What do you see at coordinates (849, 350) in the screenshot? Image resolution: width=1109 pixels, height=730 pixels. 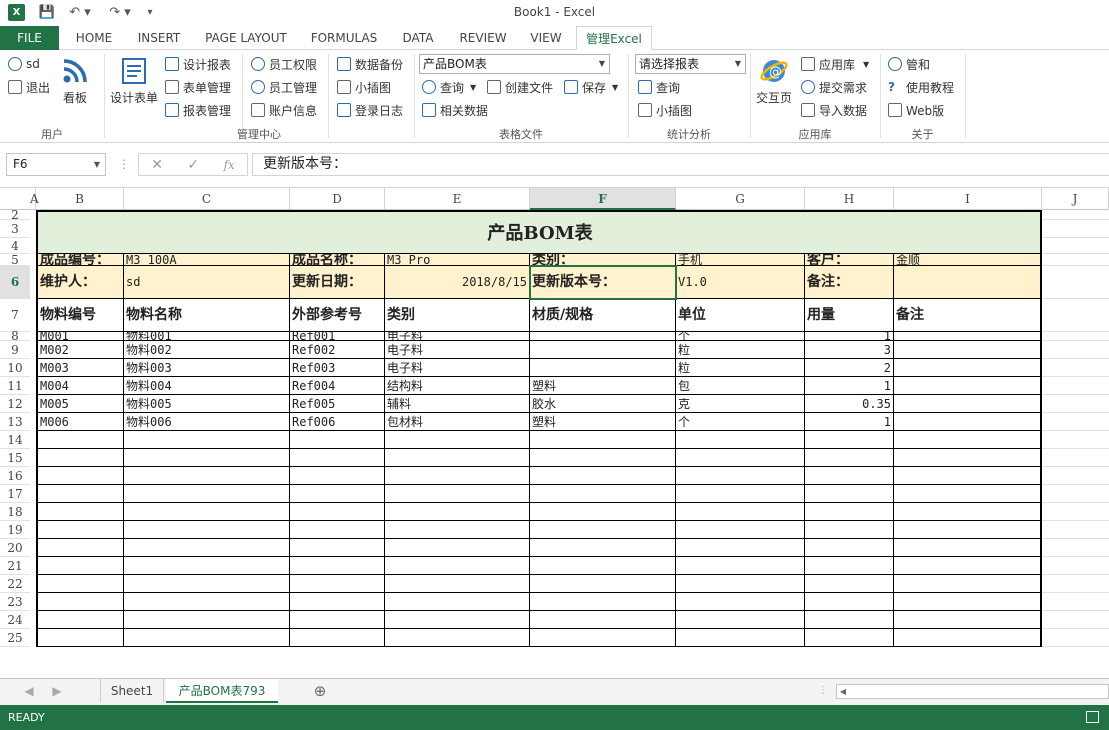 I see `table-cell: 3` at bounding box center [849, 350].